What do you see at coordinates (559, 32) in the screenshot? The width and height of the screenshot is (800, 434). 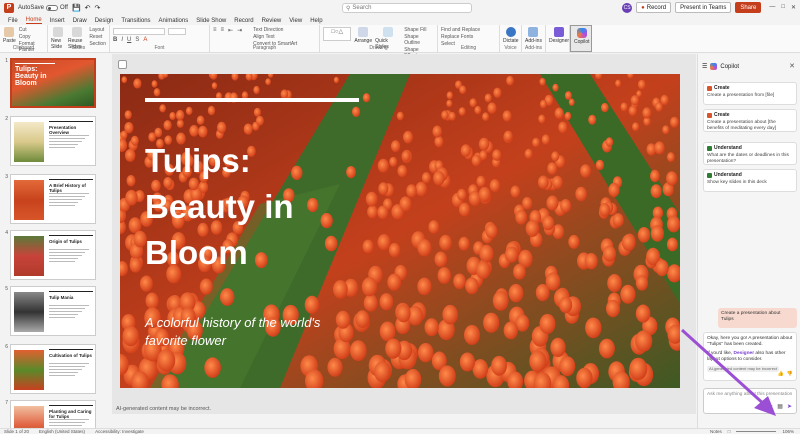 I see `designer-icon` at bounding box center [559, 32].